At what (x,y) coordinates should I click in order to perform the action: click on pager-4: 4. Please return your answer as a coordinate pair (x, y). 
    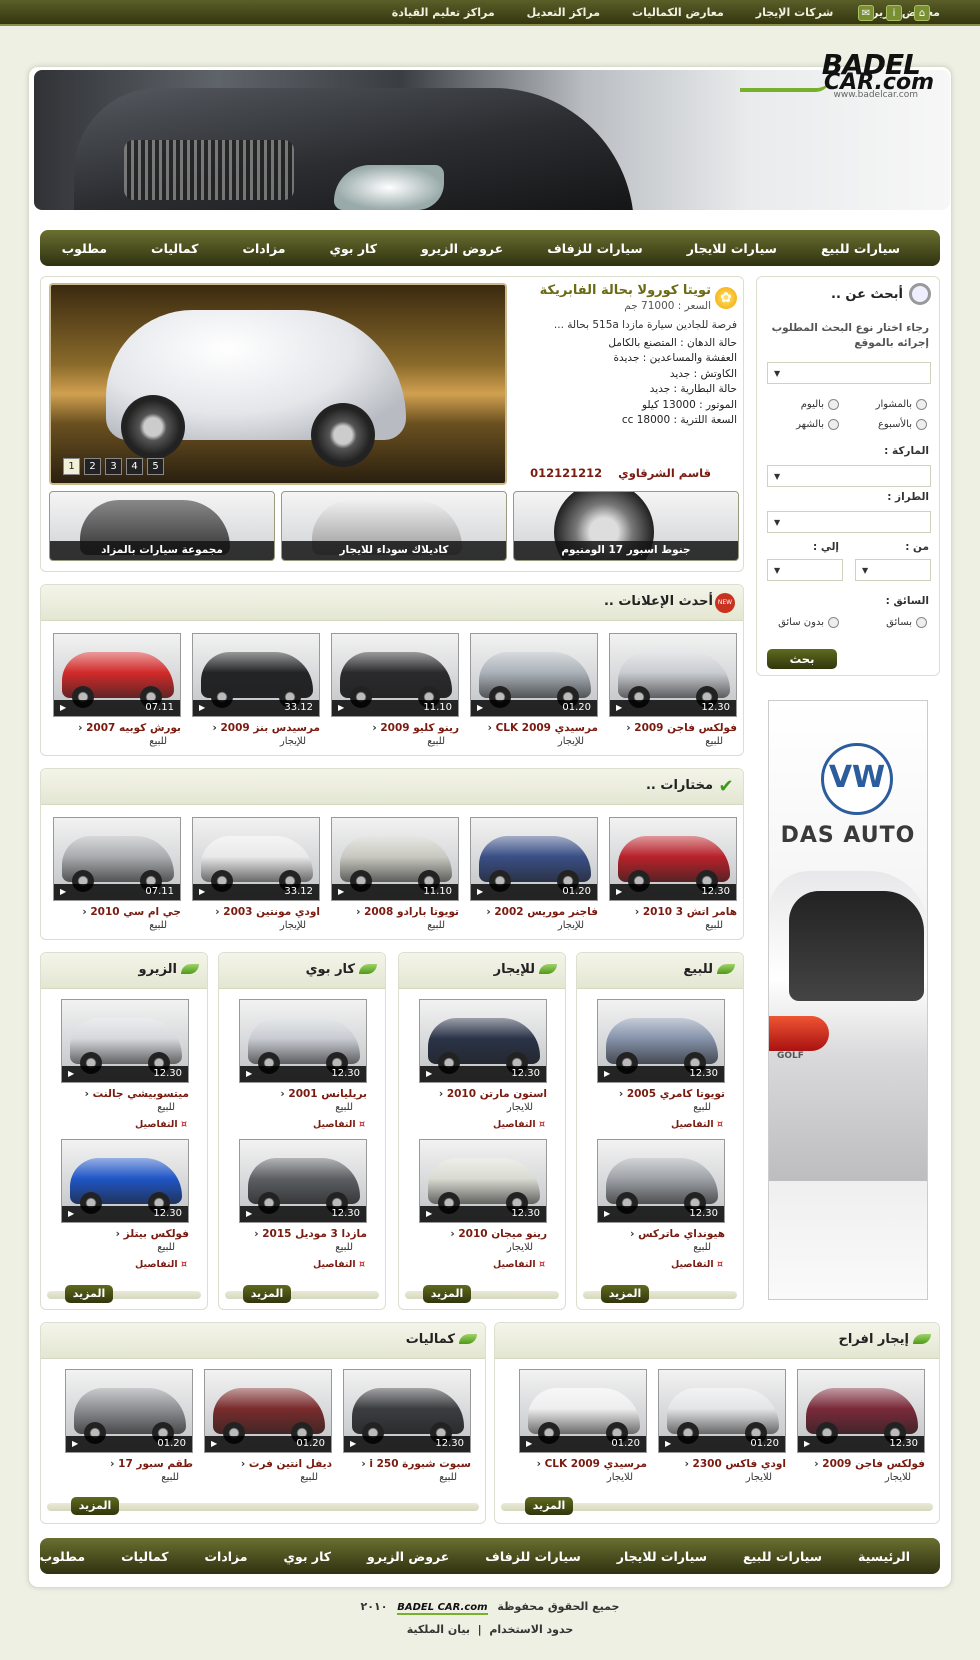
    Looking at the image, I should click on (134, 466).